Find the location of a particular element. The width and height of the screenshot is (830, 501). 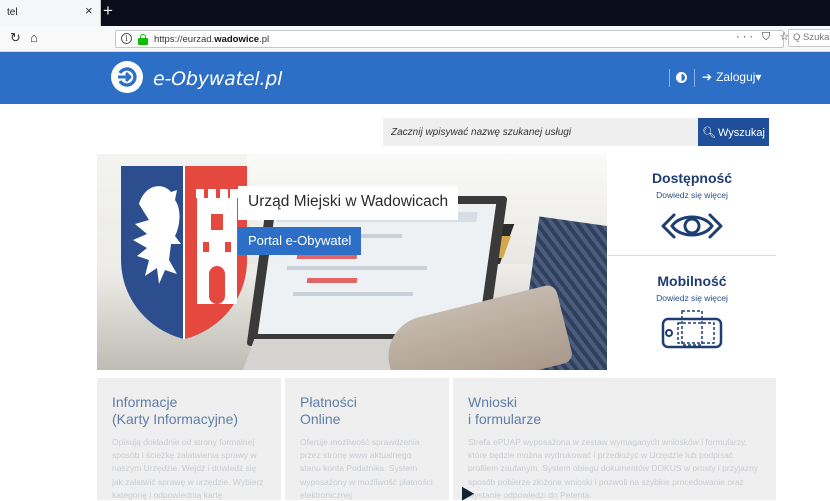

close-tab-icon: × is located at coordinates (89, 11).